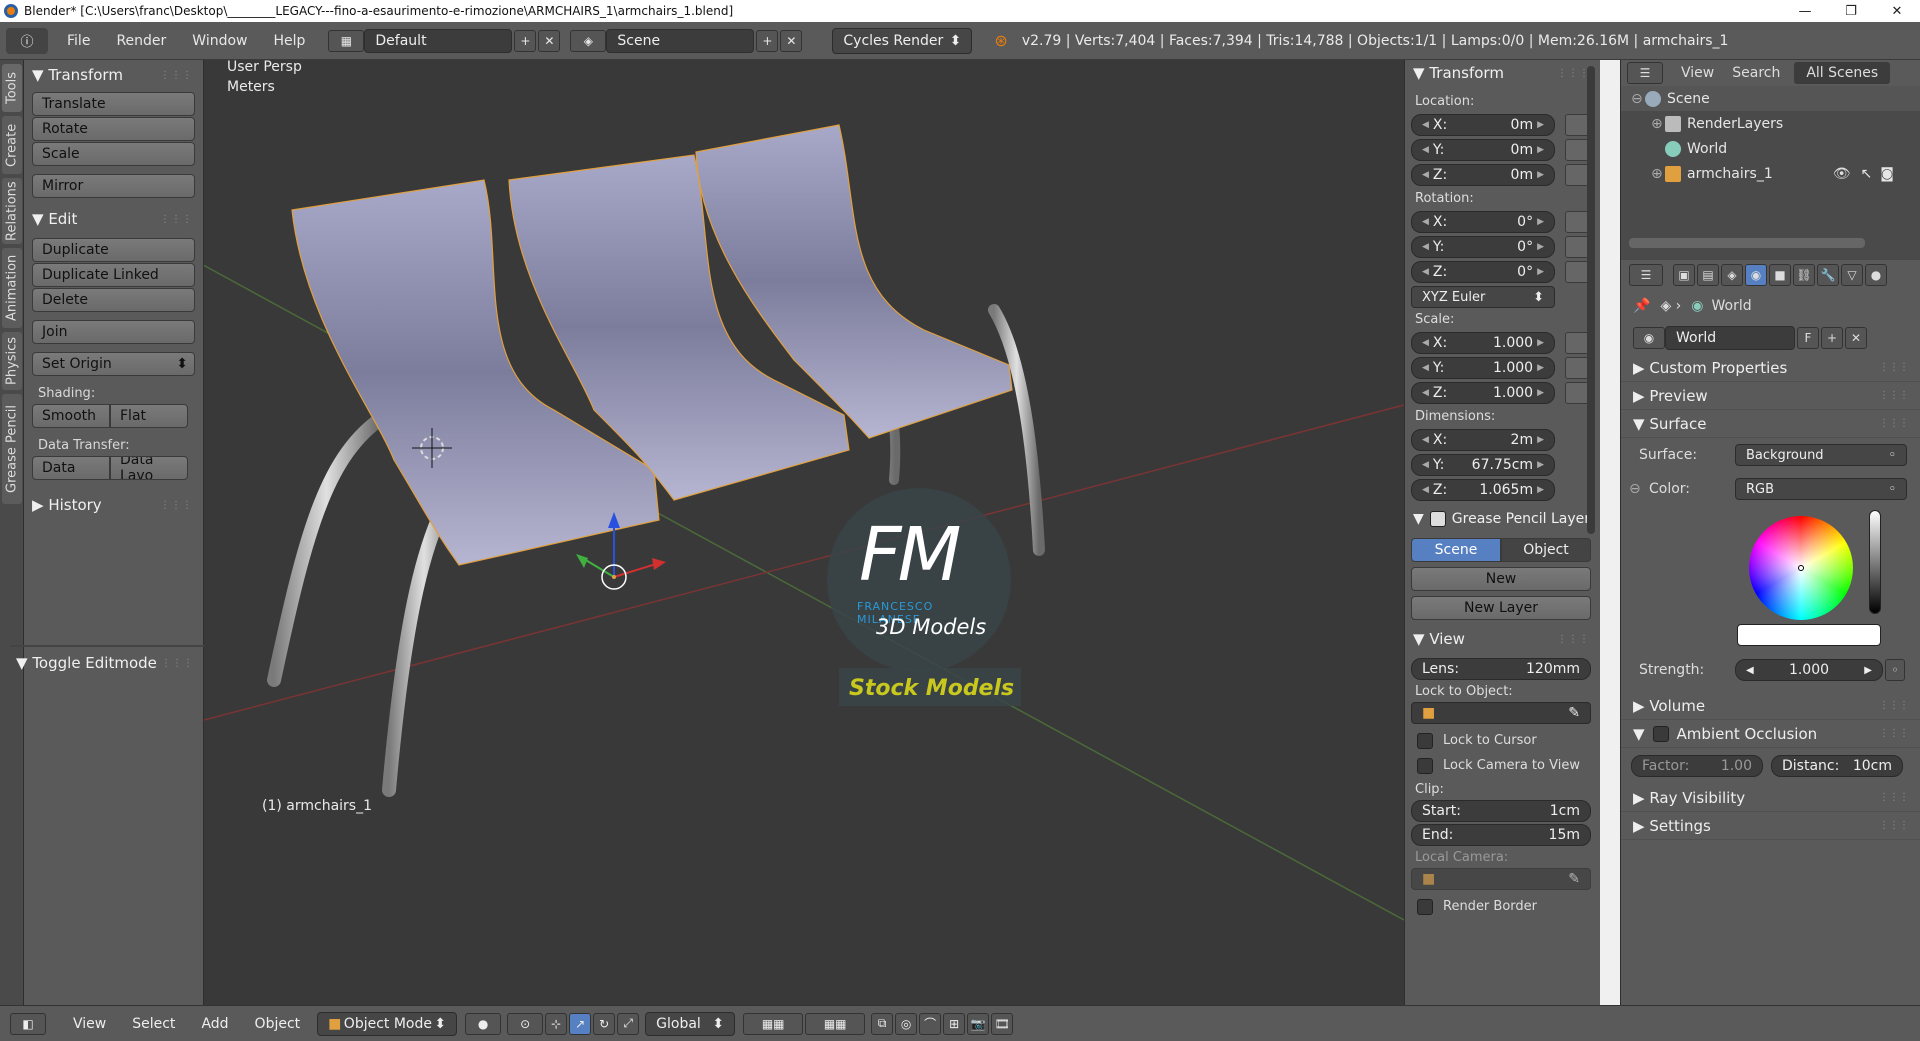 The height and width of the screenshot is (1041, 1920). What do you see at coordinates (1887, 174) in the screenshot?
I see `render-camera-icon: ◙` at bounding box center [1887, 174].